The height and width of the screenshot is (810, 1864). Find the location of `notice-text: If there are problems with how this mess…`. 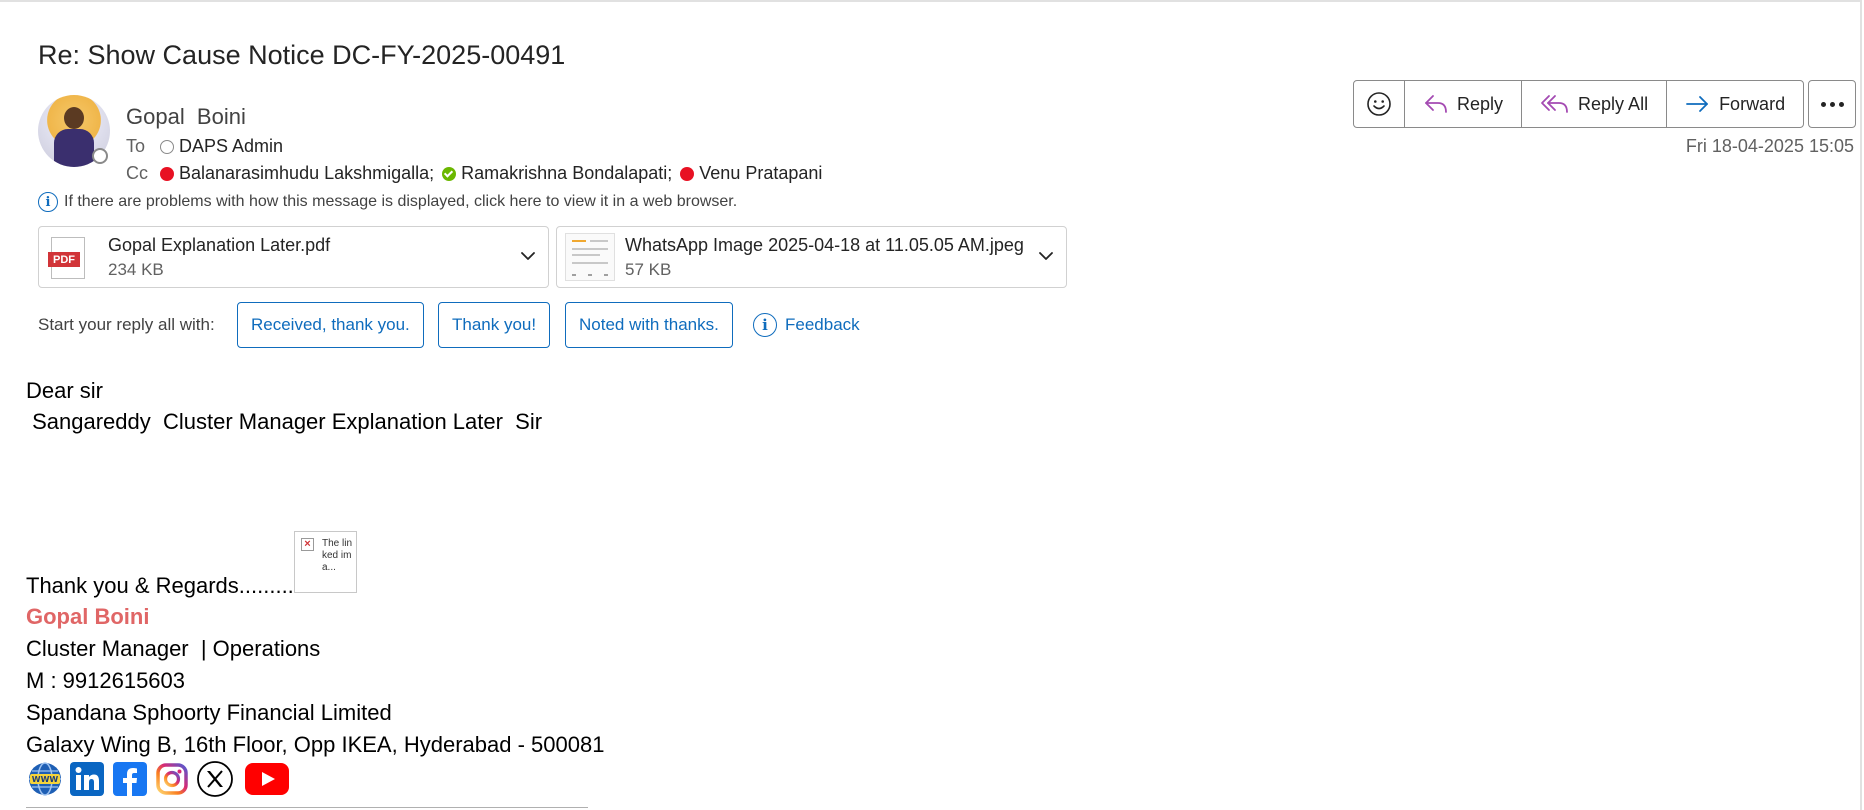

notice-text: If there are problems with how this mess… is located at coordinates (401, 201).